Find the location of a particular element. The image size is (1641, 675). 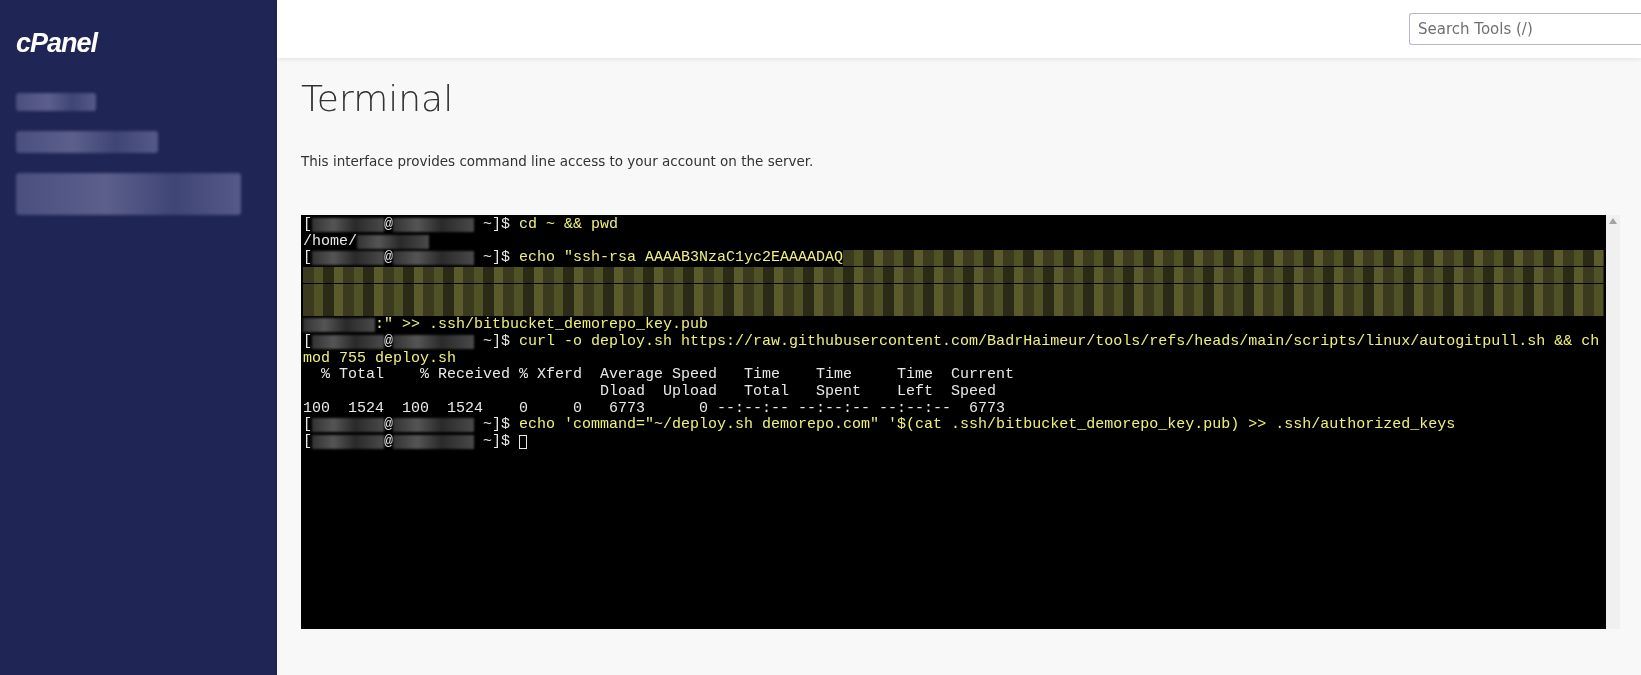

command-text: :" >> .ssh/bitbucket_demorepo_key.pub is located at coordinates (542, 325).